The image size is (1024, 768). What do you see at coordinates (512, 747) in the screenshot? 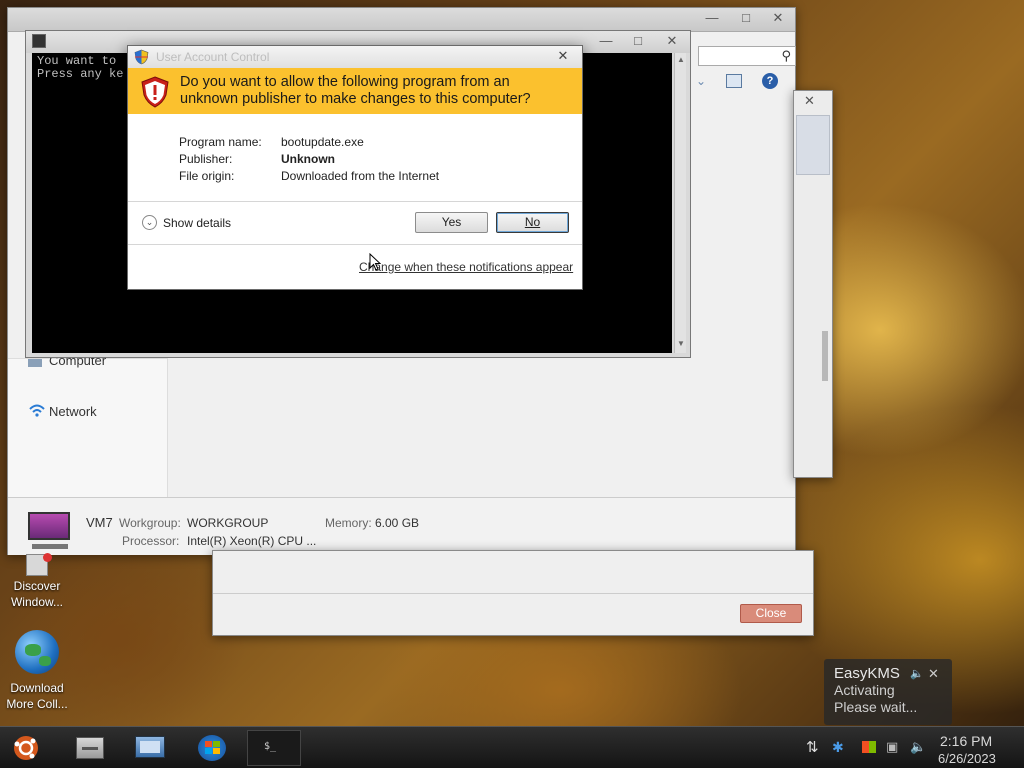
I see `taskbar: $_ ⇅ ✱ ▣ 🔈 2:16 PM 6/26/2023` at bounding box center [512, 747].